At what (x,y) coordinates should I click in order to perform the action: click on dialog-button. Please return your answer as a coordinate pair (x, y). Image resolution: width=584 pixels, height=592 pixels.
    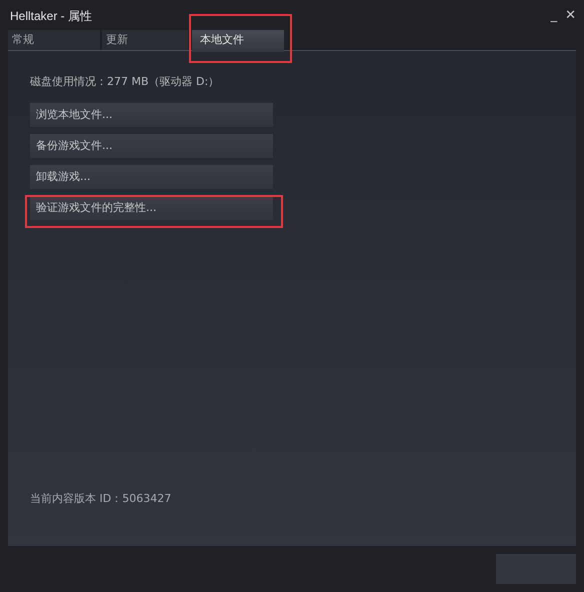
    Looking at the image, I should click on (536, 569).